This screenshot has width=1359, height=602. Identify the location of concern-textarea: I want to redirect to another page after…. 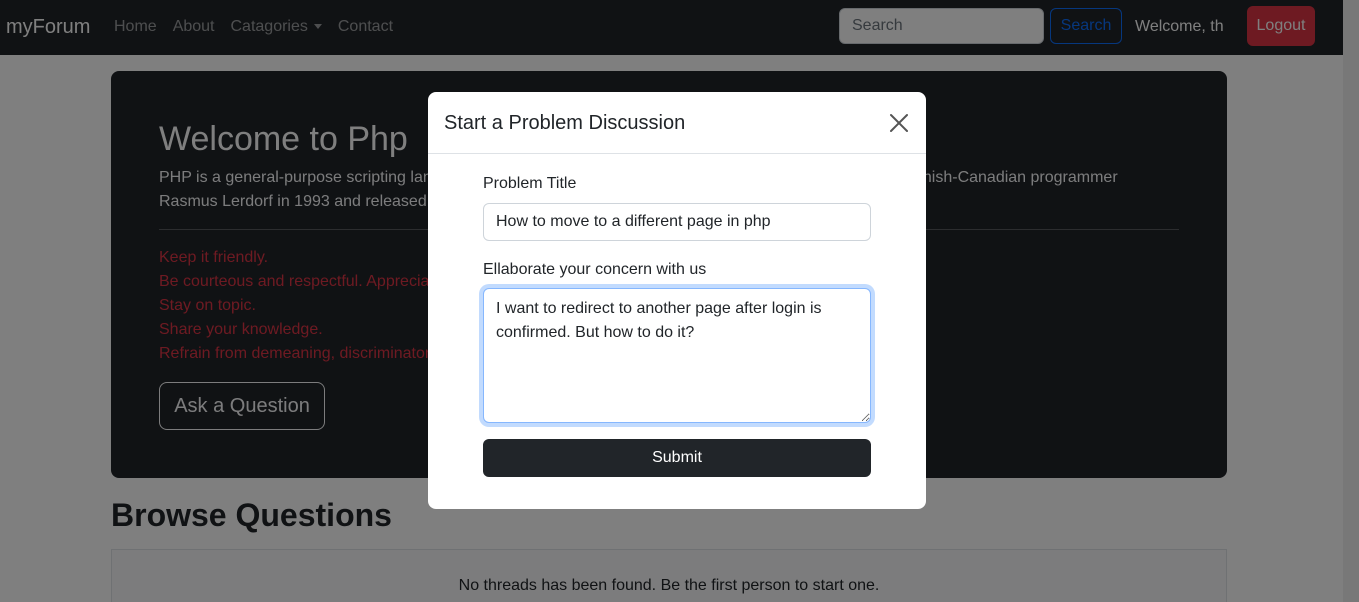
(677, 355).